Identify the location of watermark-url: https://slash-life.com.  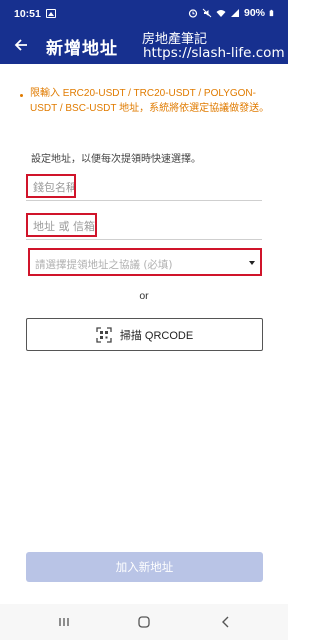
(214, 53).